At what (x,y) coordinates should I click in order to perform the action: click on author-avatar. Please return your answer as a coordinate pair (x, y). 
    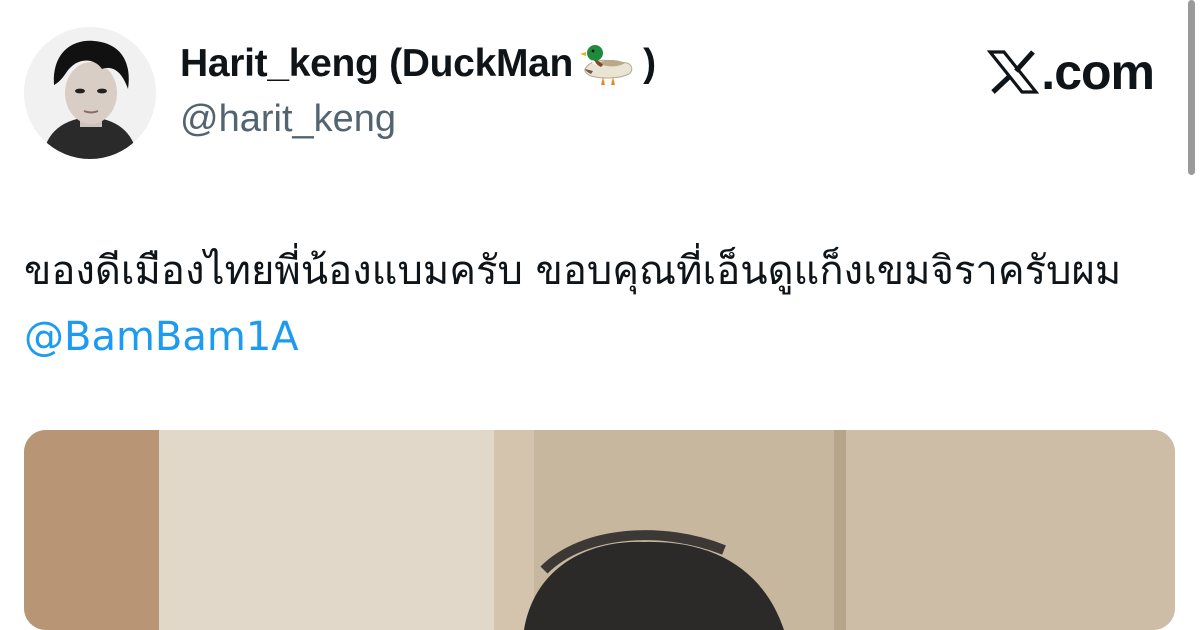
    Looking at the image, I should click on (90, 93).